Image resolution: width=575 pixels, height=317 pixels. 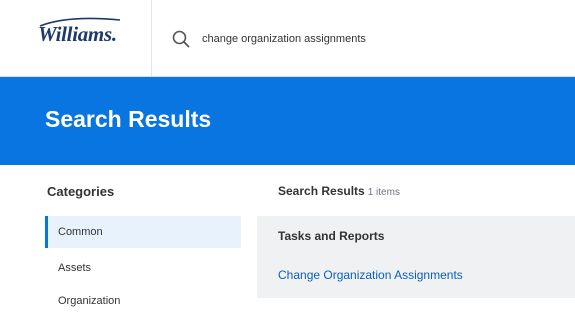 What do you see at coordinates (81, 191) in the screenshot?
I see `categories-heading: Categories` at bounding box center [81, 191].